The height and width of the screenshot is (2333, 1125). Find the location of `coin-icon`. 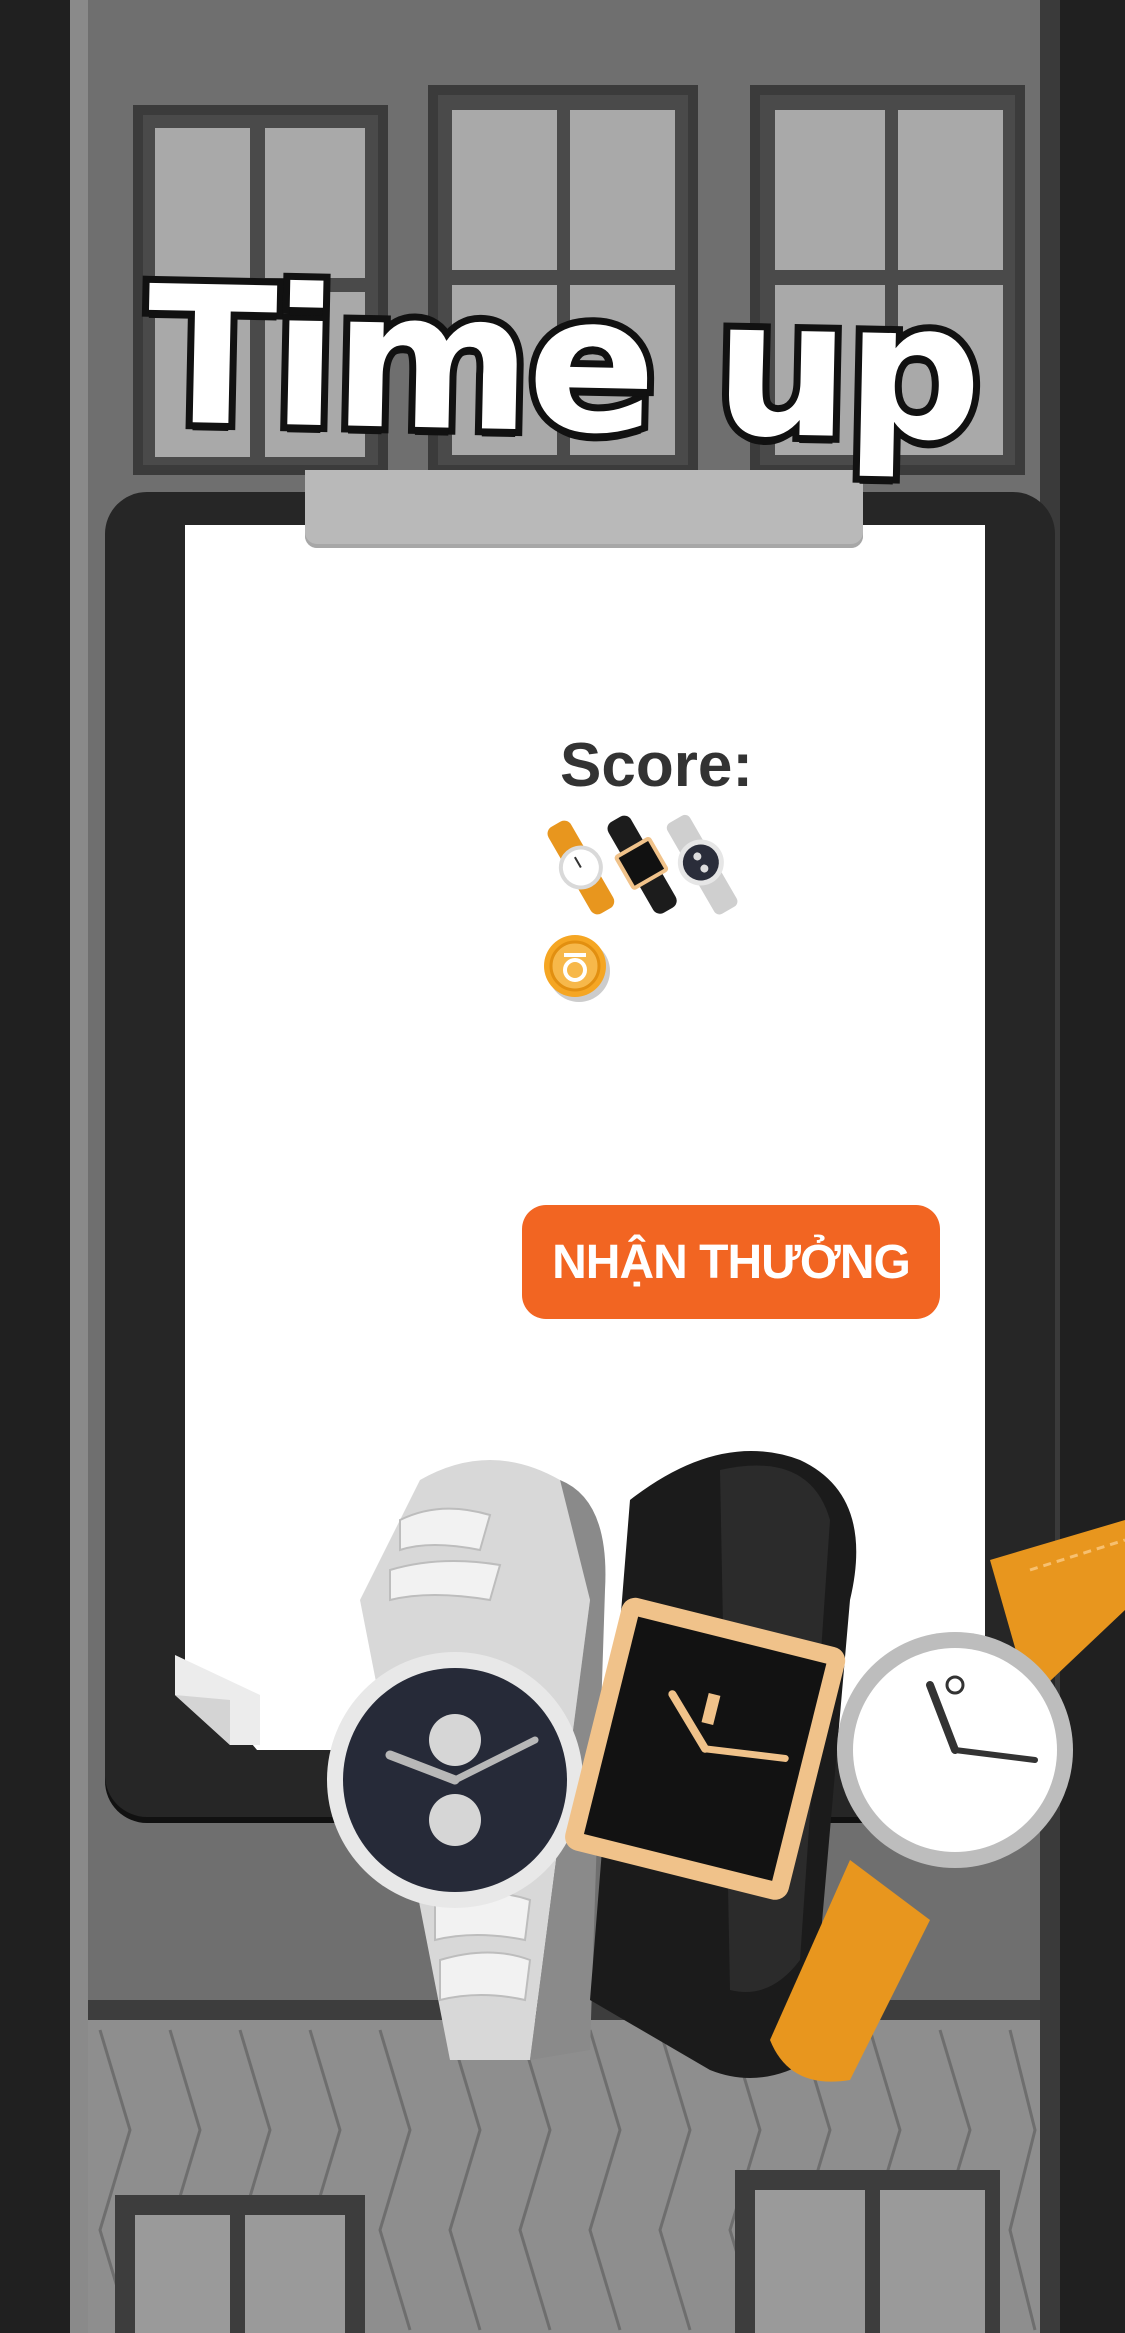

coin-icon is located at coordinates (577, 968).